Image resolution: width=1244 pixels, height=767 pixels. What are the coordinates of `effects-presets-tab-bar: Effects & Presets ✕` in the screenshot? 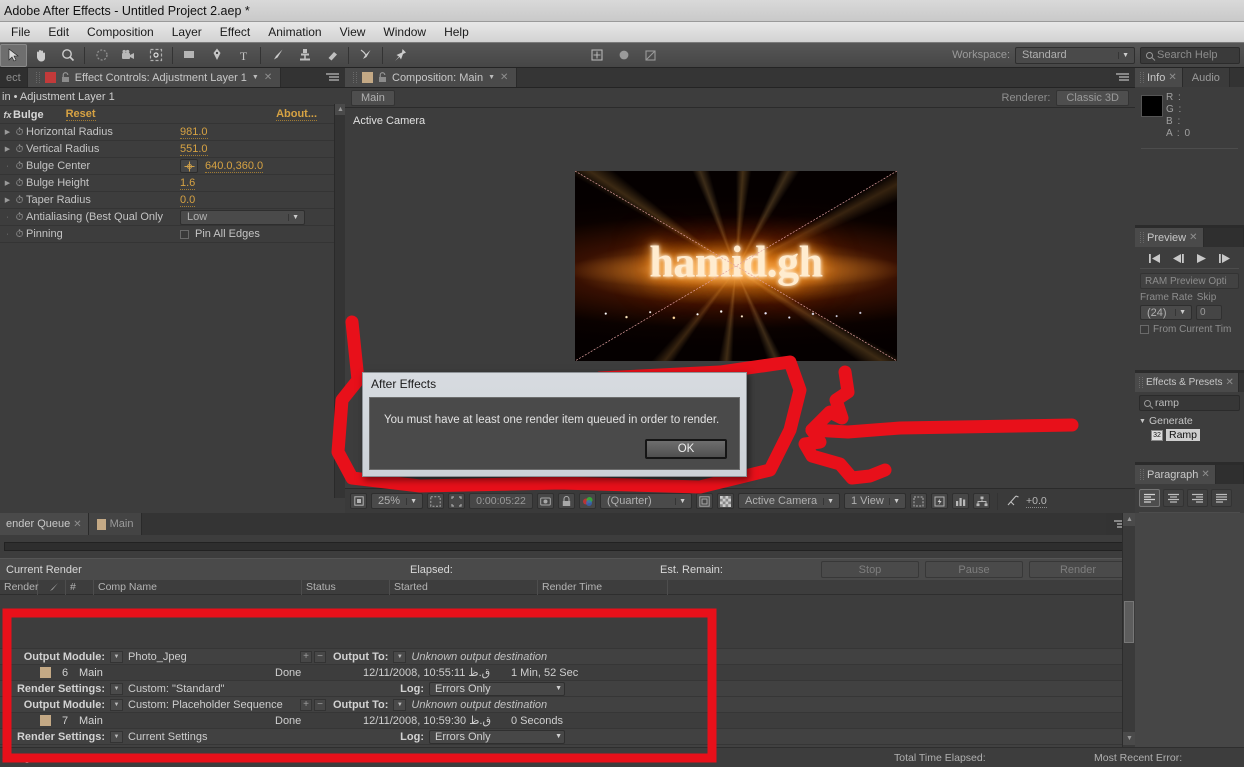 It's located at (1189, 382).